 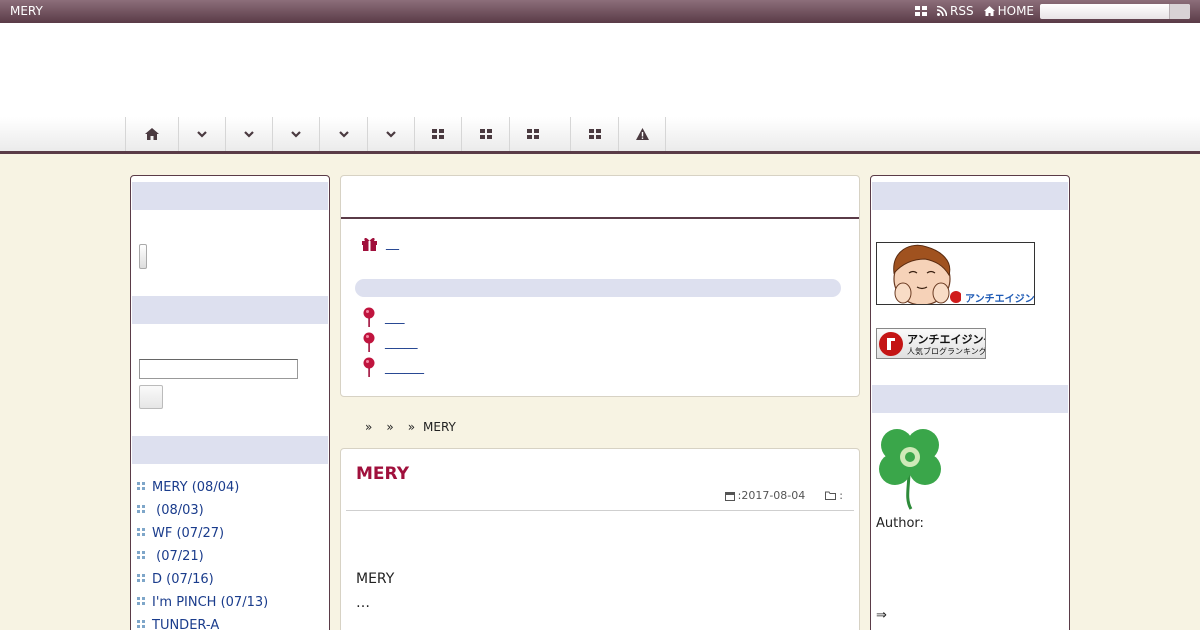 I want to click on list-item: MERY (08/04), so click(x=202, y=487).